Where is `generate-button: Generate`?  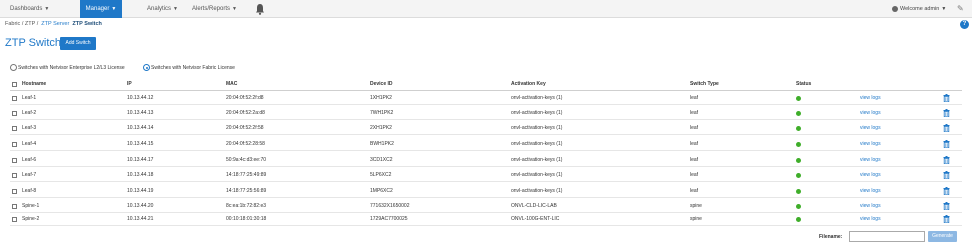
generate-button: Generate is located at coordinates (942, 236).